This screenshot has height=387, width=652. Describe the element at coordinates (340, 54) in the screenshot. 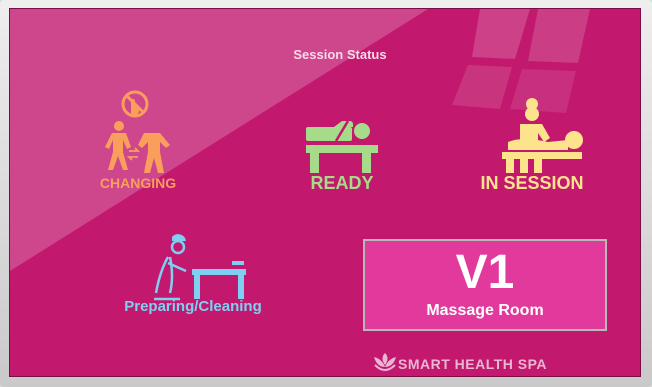

I see `panel-title: Session Status` at that location.